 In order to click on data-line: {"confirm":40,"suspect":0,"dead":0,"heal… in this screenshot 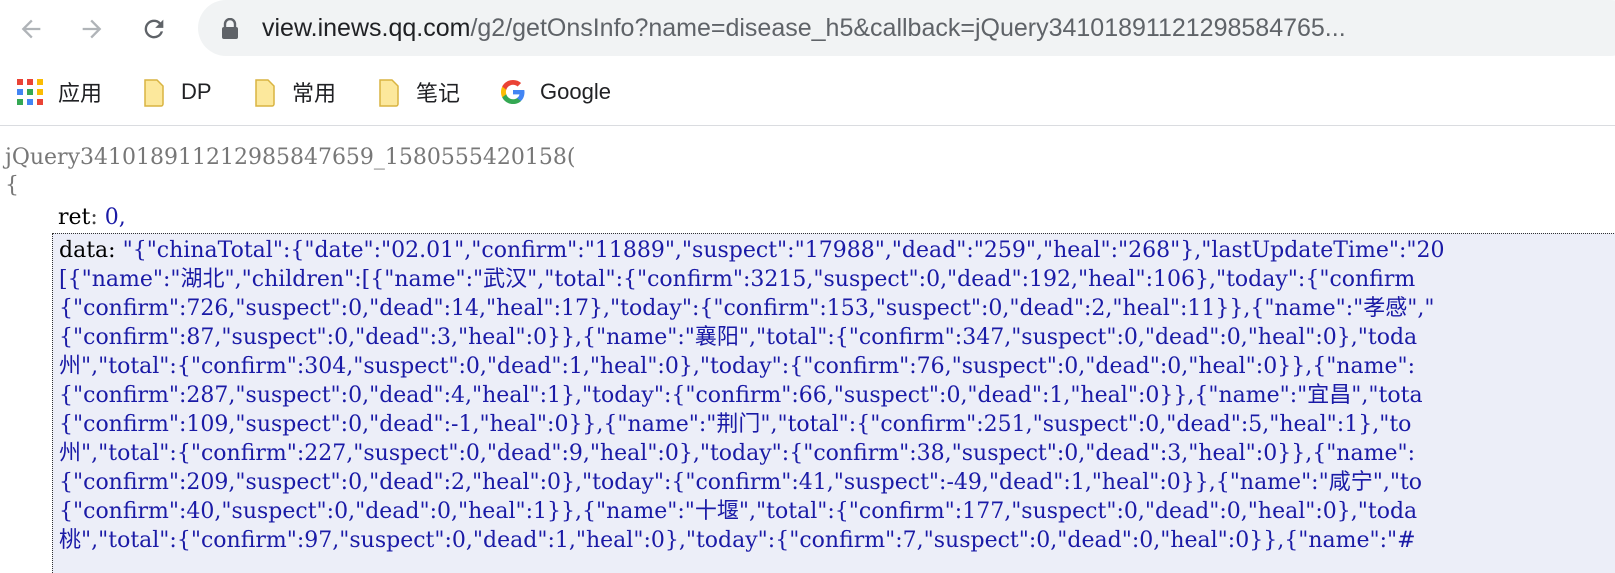, I will do `click(738, 511)`.